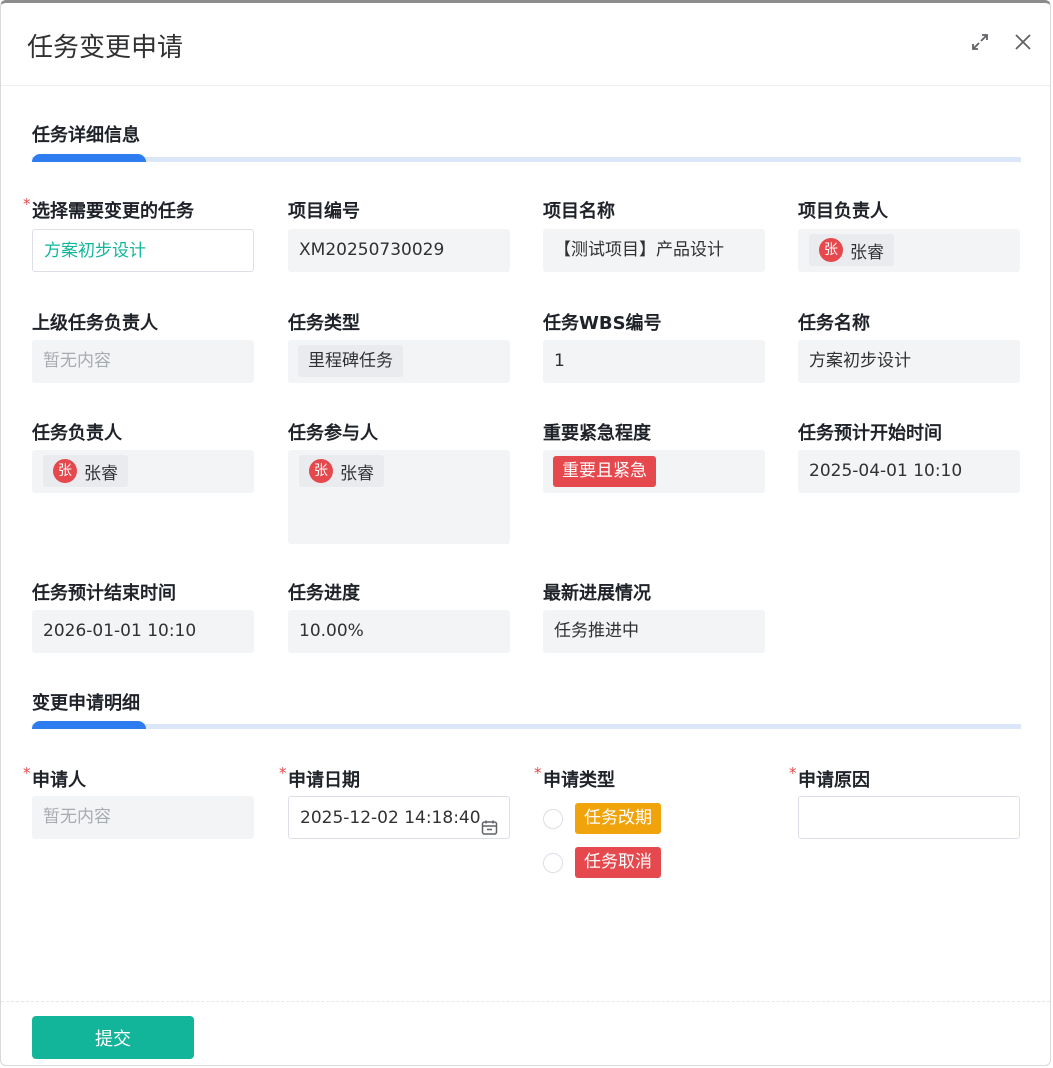 This screenshot has width=1053, height=1068. I want to click on priority-label: 重要紧急程度, so click(597, 433).